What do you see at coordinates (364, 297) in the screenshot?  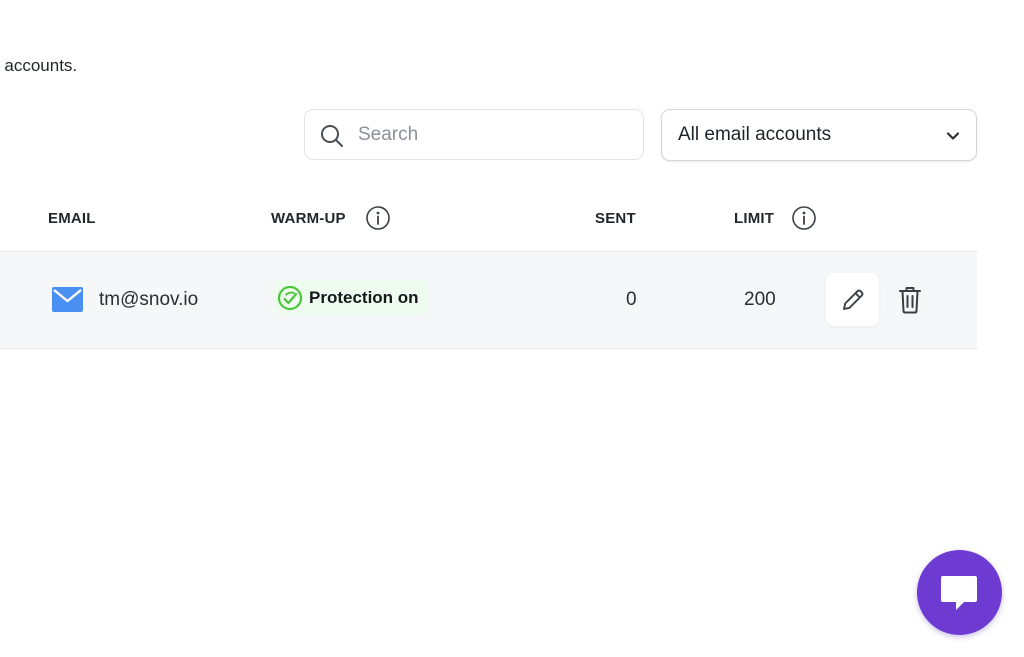 I see `warmup-status-label: Protection on` at bounding box center [364, 297].